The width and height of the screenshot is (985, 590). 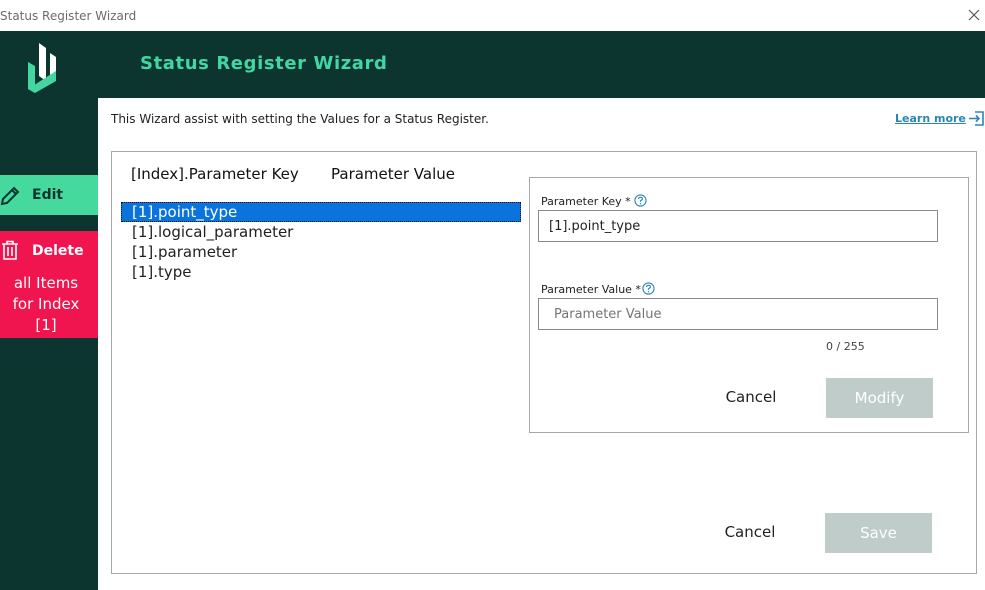 What do you see at coordinates (974, 15) in the screenshot?
I see `close-icon` at bounding box center [974, 15].